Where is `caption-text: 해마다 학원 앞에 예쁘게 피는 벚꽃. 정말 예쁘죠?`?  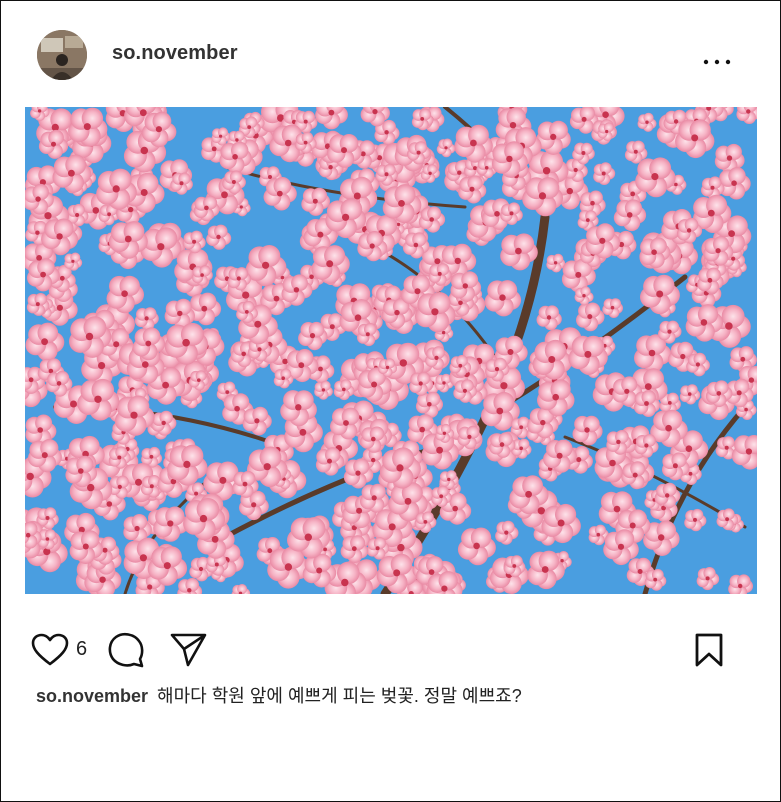
caption-text: 해마다 학원 앞에 예쁘게 피는 벚꽃. 정말 예쁘죠? is located at coordinates (339, 696).